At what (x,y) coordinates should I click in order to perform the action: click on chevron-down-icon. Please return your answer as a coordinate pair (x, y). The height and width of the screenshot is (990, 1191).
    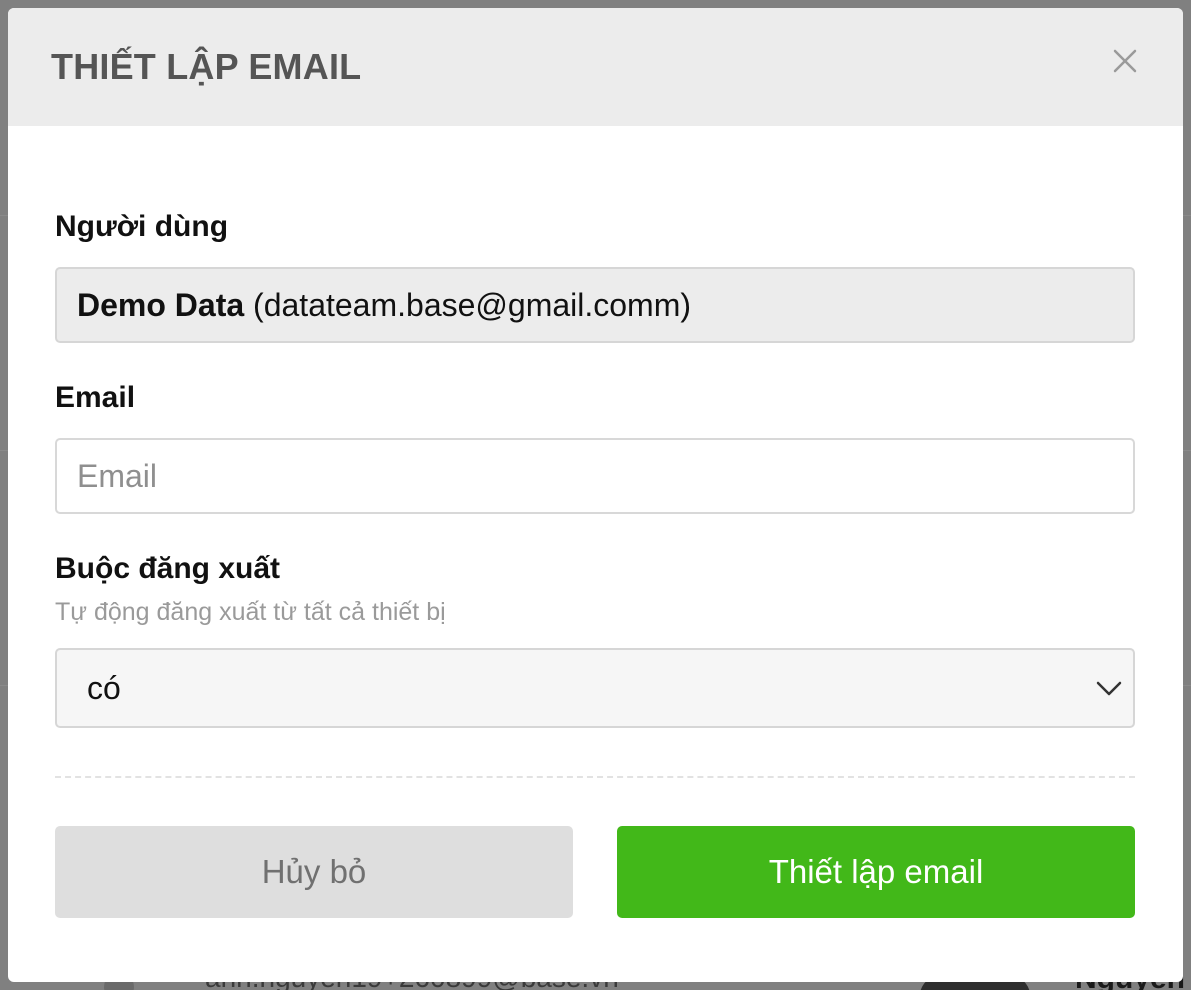
    Looking at the image, I should click on (1109, 688).